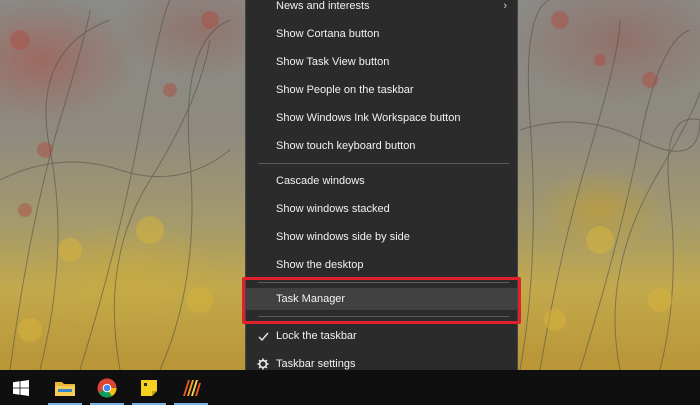 The width and height of the screenshot is (700, 405). What do you see at coordinates (316, 364) in the screenshot?
I see `menu-item-label: Taskbar settings` at bounding box center [316, 364].